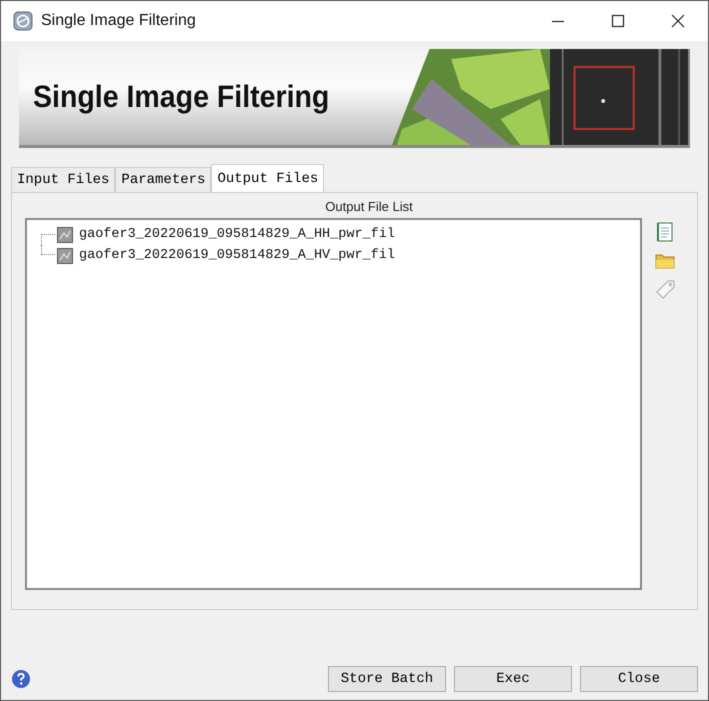 The height and width of the screenshot is (701, 709). Describe the element at coordinates (21, 679) in the screenshot. I see `help-icon` at that location.